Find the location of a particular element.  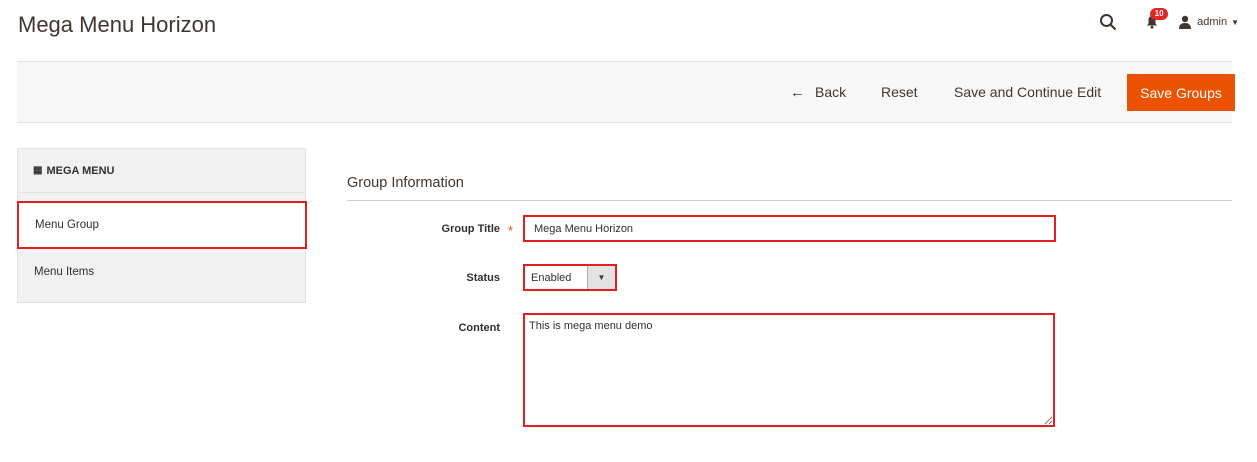

header-actions: 10 admin ▼ is located at coordinates (1167, 21).